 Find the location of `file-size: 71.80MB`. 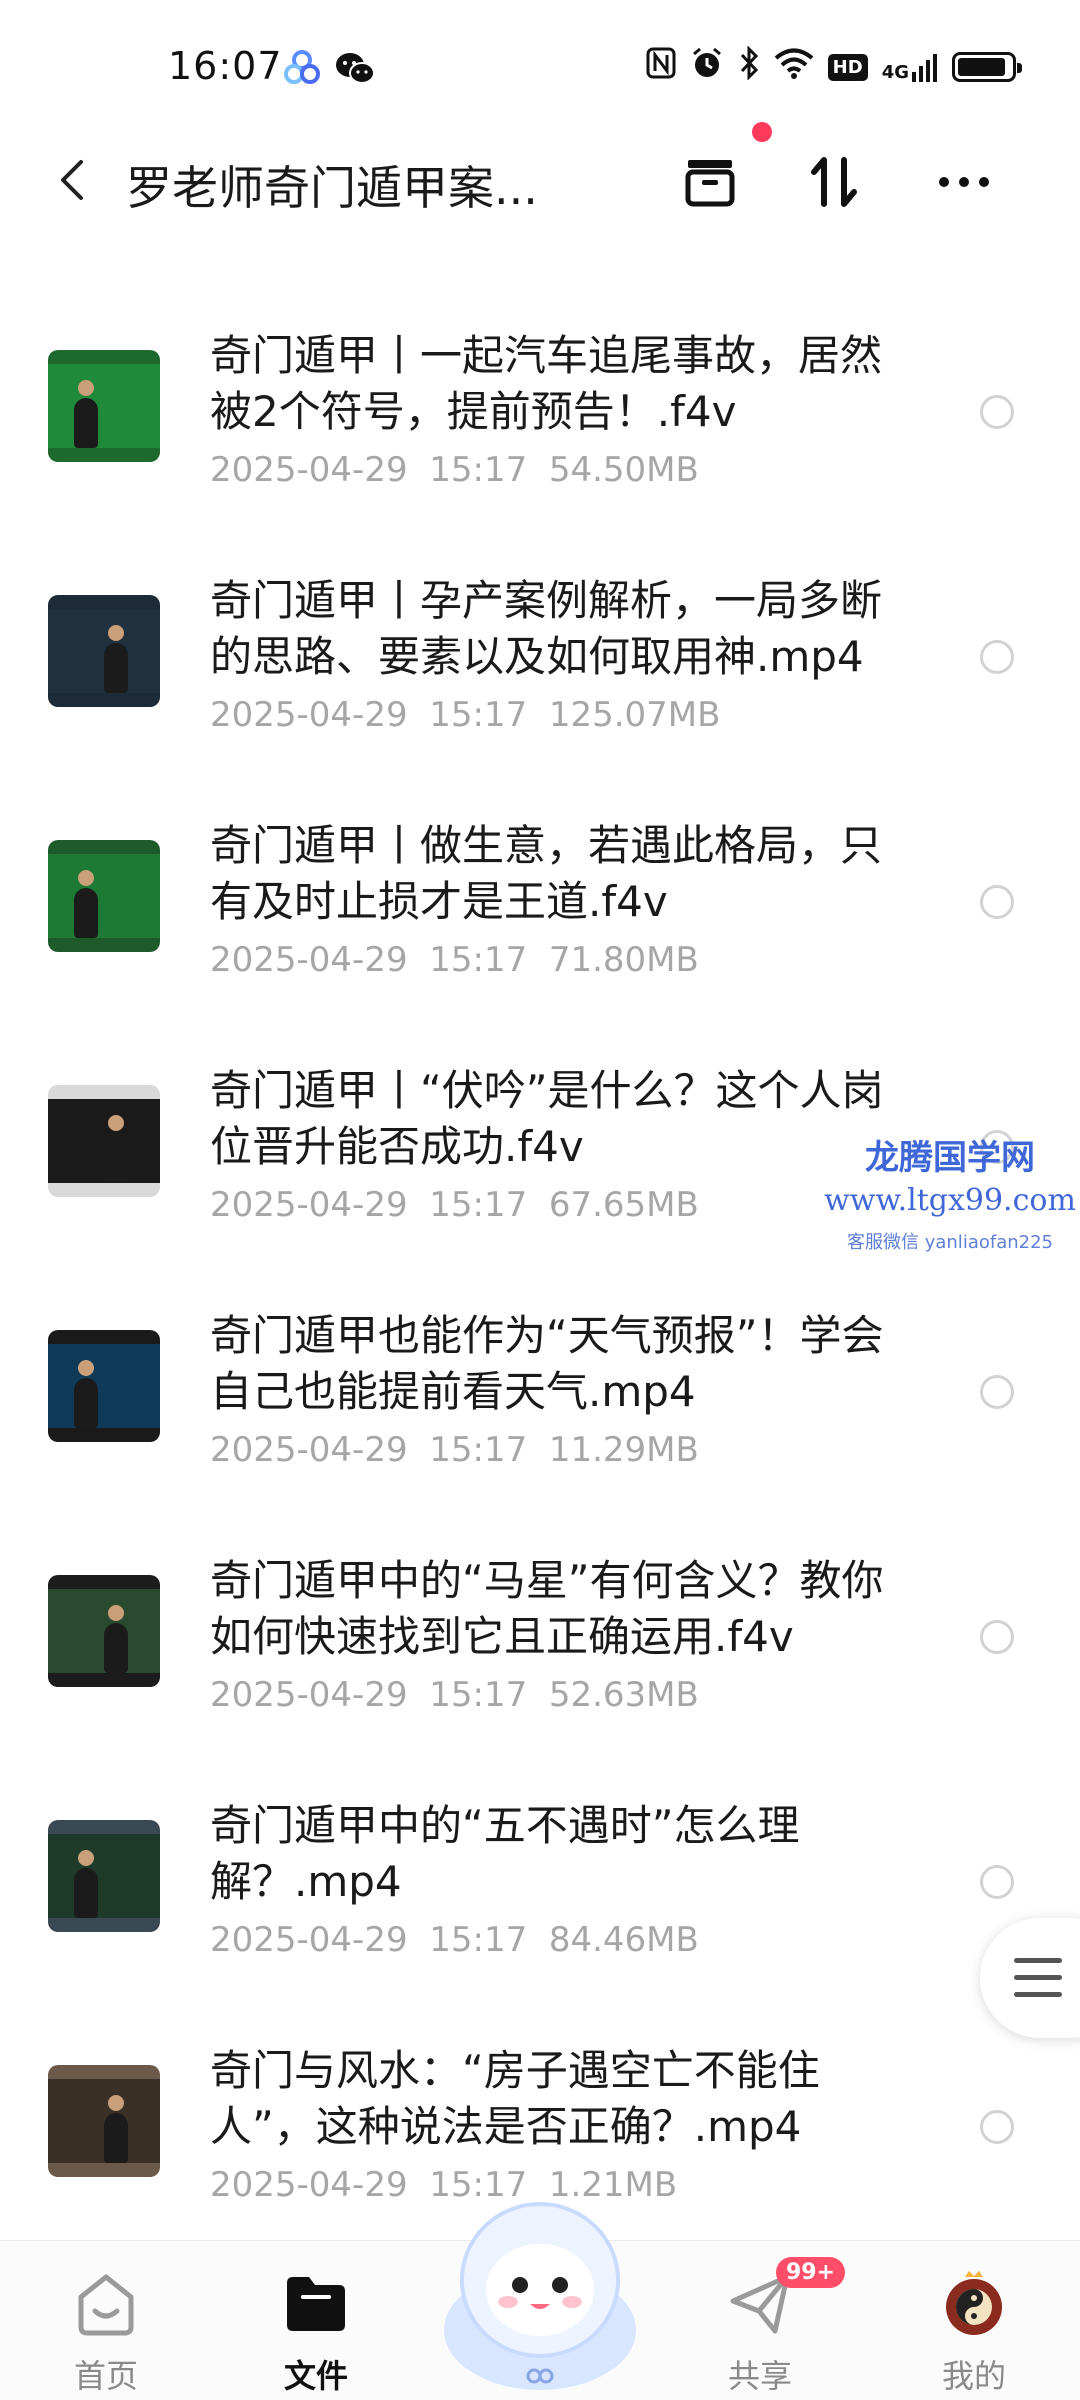

file-size: 71.80MB is located at coordinates (623, 960).